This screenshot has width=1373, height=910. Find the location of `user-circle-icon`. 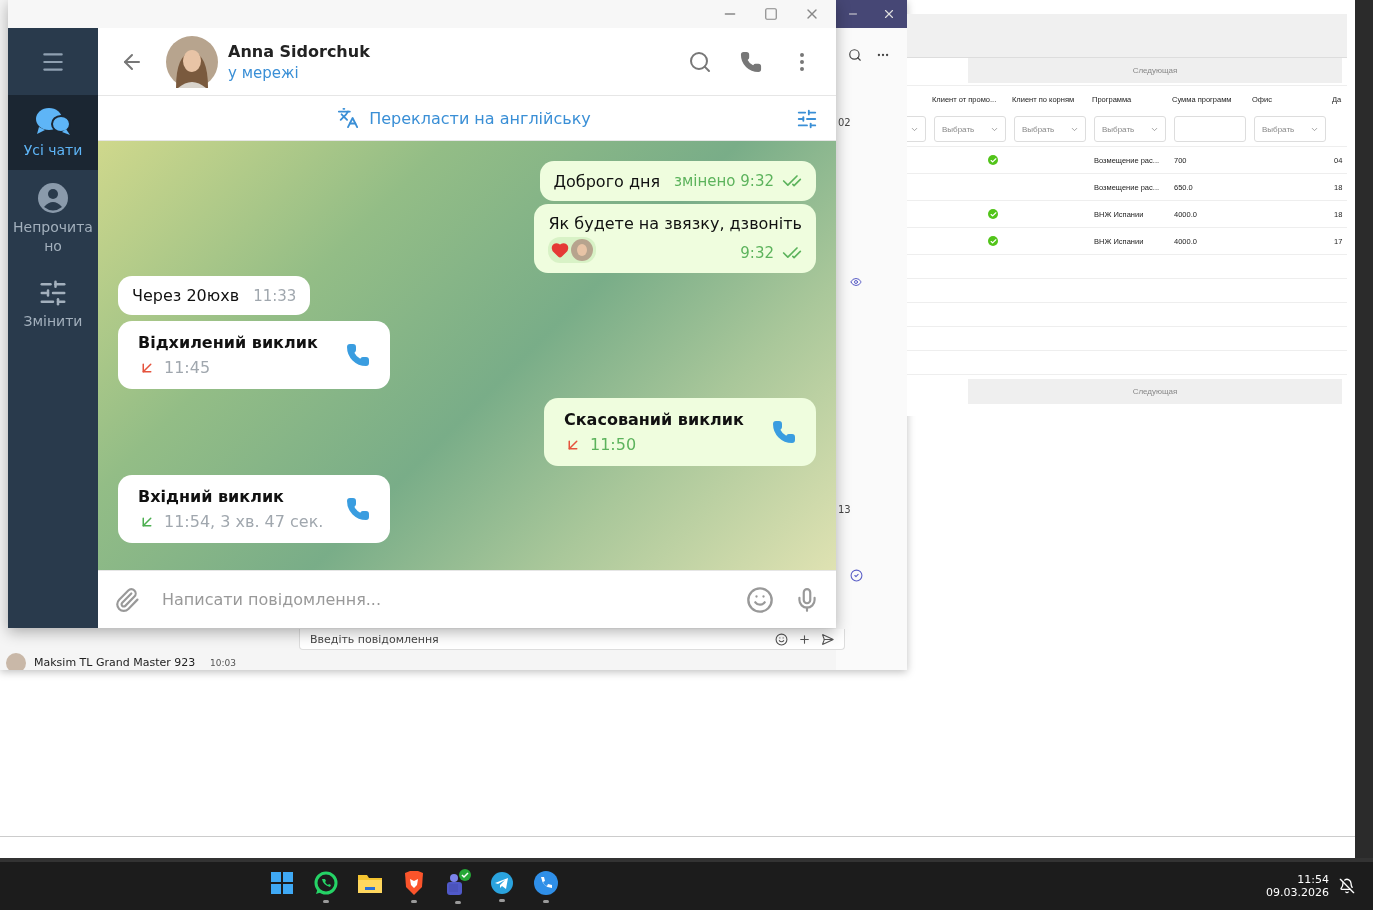

user-circle-icon is located at coordinates (53, 197).